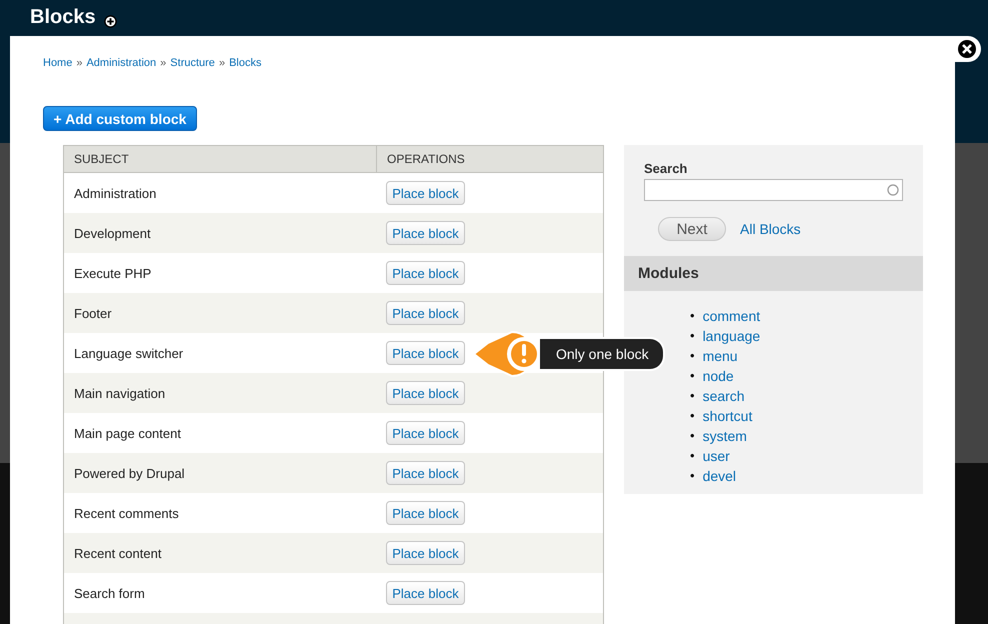 The image size is (988, 624). I want to click on search-icon, so click(893, 190).